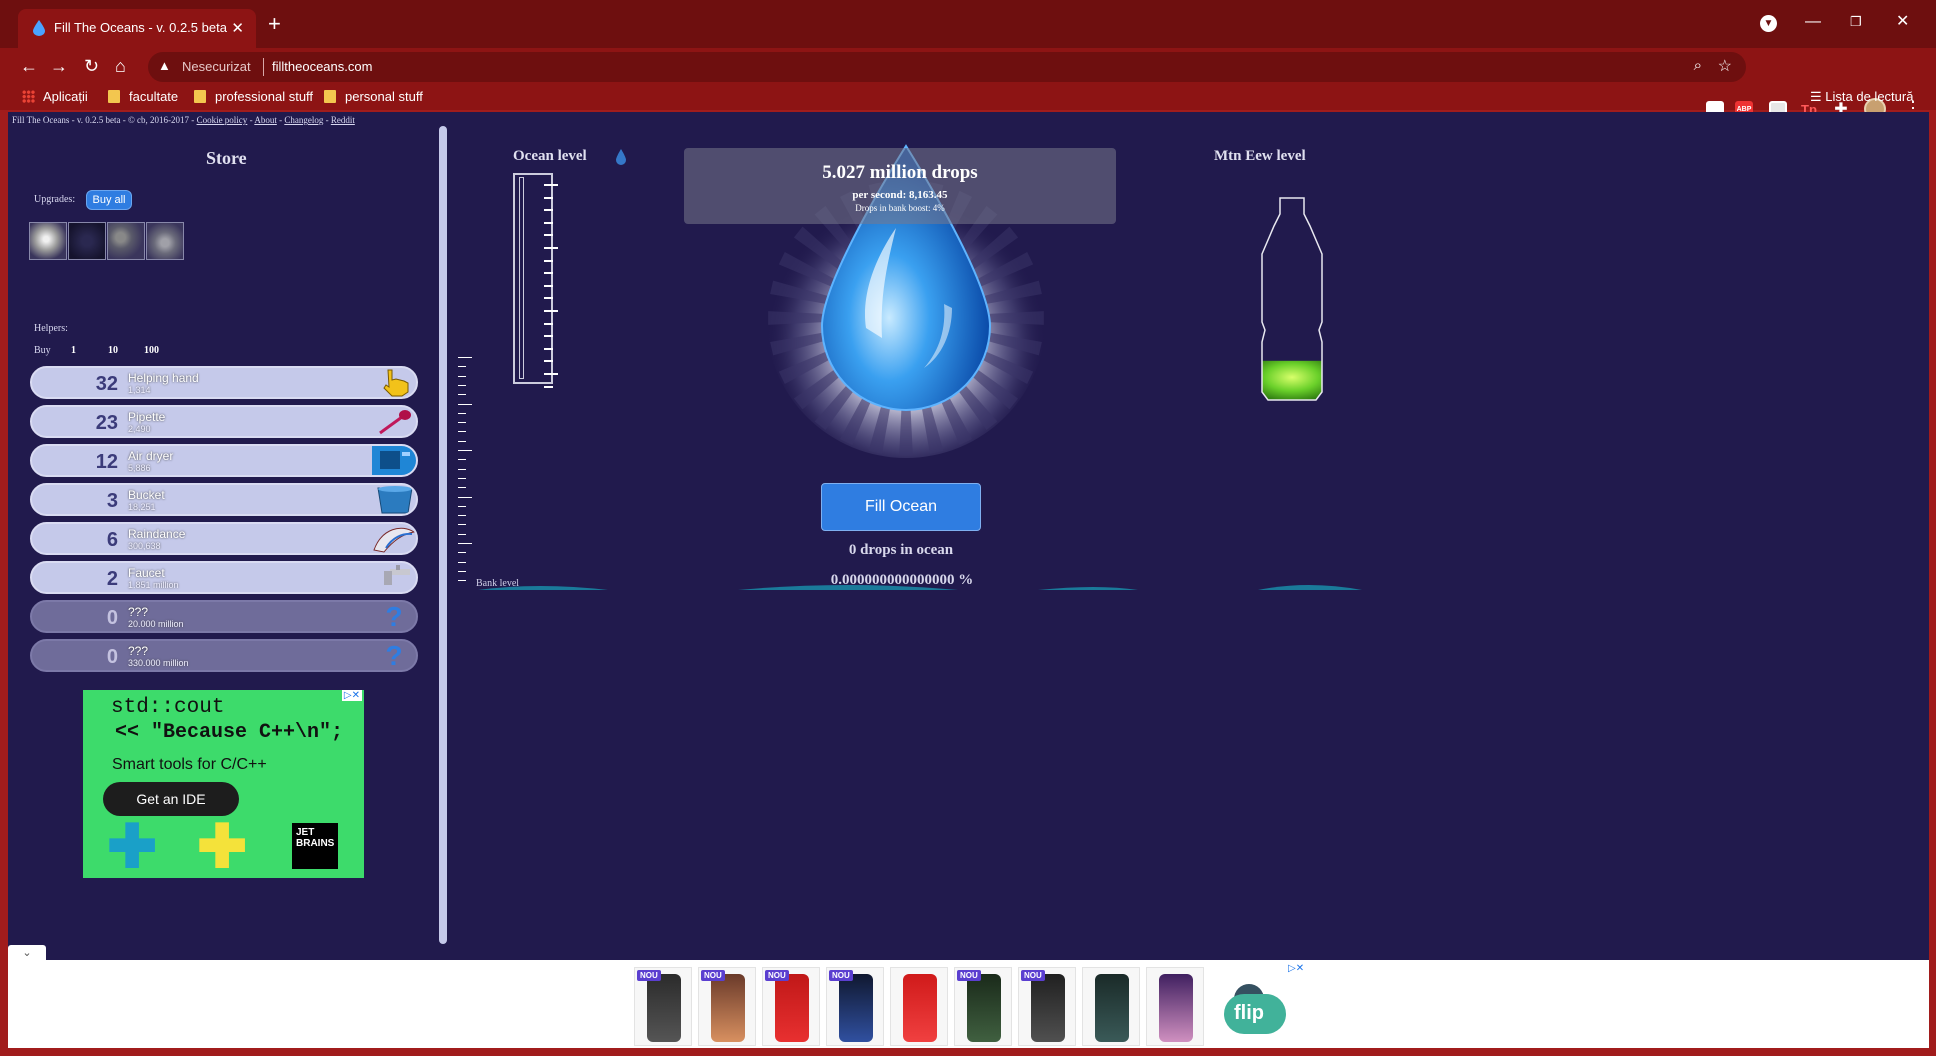 The image size is (1936, 1056). I want to click on tab-close-icon: ✕, so click(237, 28).